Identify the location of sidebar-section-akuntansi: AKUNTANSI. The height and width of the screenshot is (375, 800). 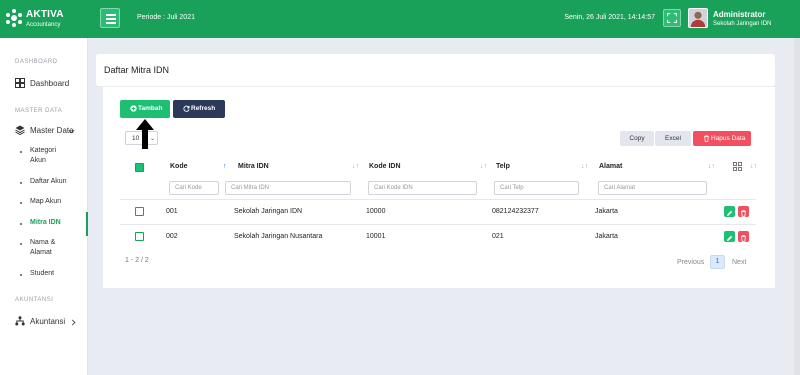
(34, 300).